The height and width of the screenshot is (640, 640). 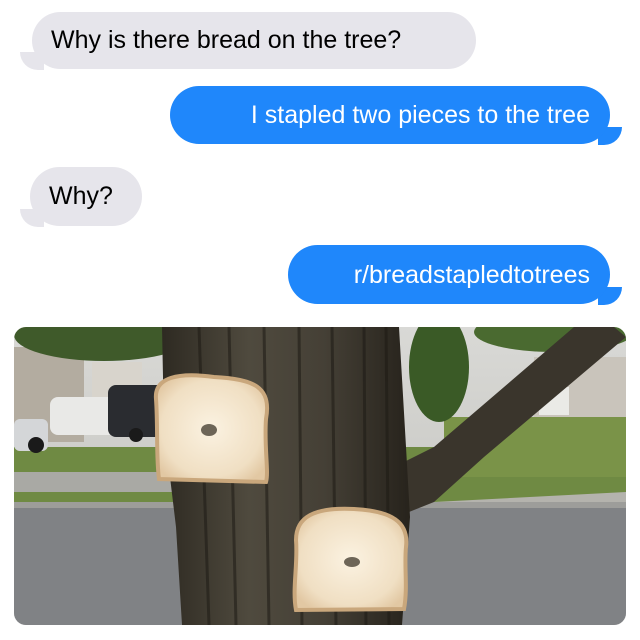 I want to click on incoming-message-bubble: Why is there bread on the tree?, so click(x=254, y=40).